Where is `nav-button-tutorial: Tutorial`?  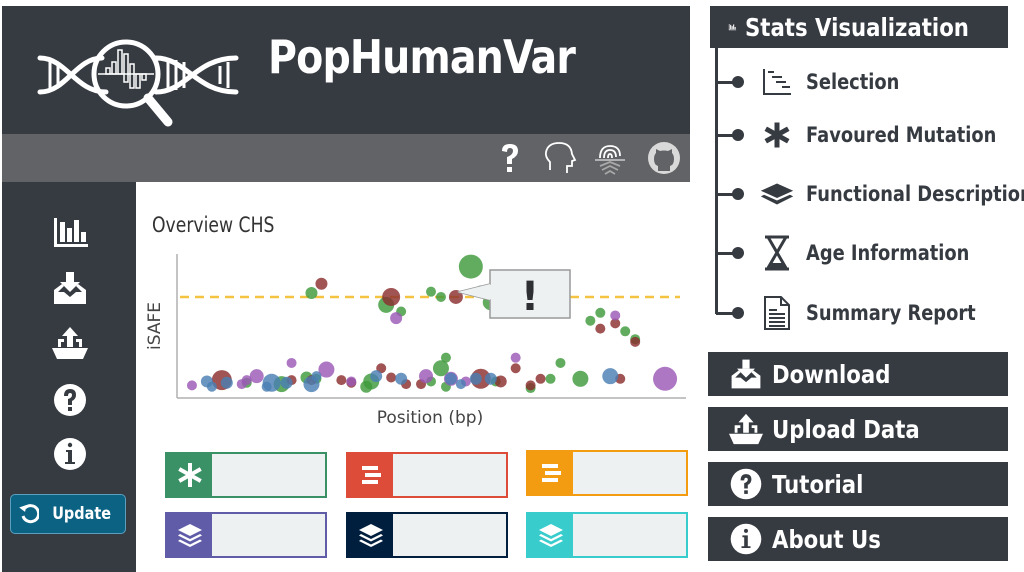
nav-button-tutorial: Tutorial is located at coordinates (858, 484).